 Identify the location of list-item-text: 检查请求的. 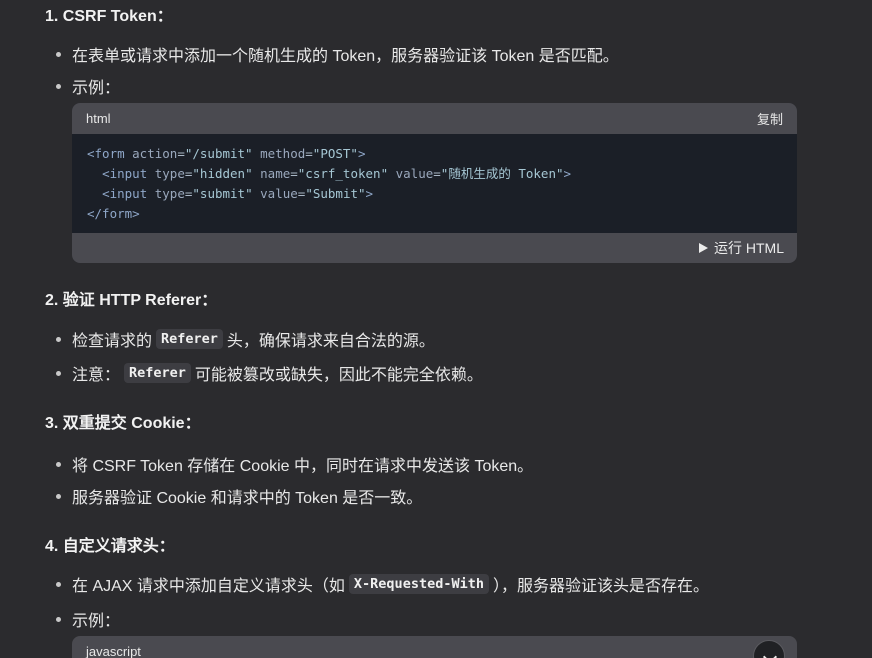
(112, 341).